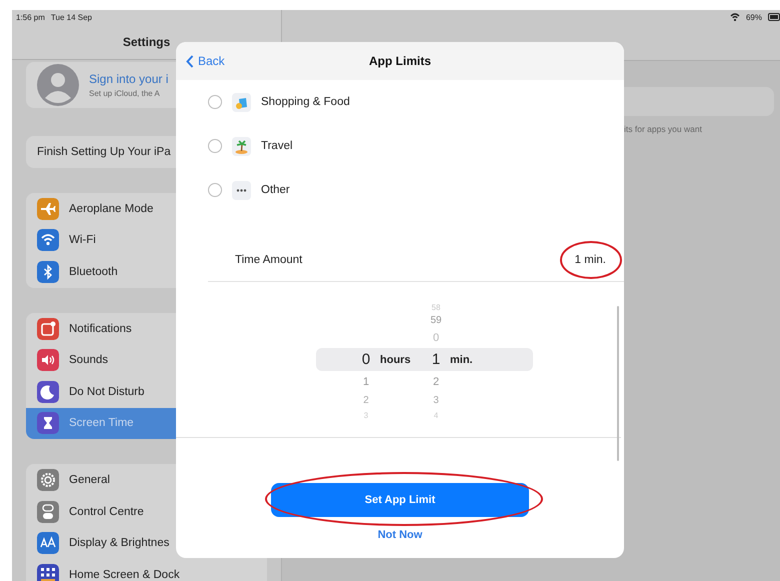 The height and width of the screenshot is (581, 780). I want to click on settings-label: Home Screen & Dock, so click(124, 574).